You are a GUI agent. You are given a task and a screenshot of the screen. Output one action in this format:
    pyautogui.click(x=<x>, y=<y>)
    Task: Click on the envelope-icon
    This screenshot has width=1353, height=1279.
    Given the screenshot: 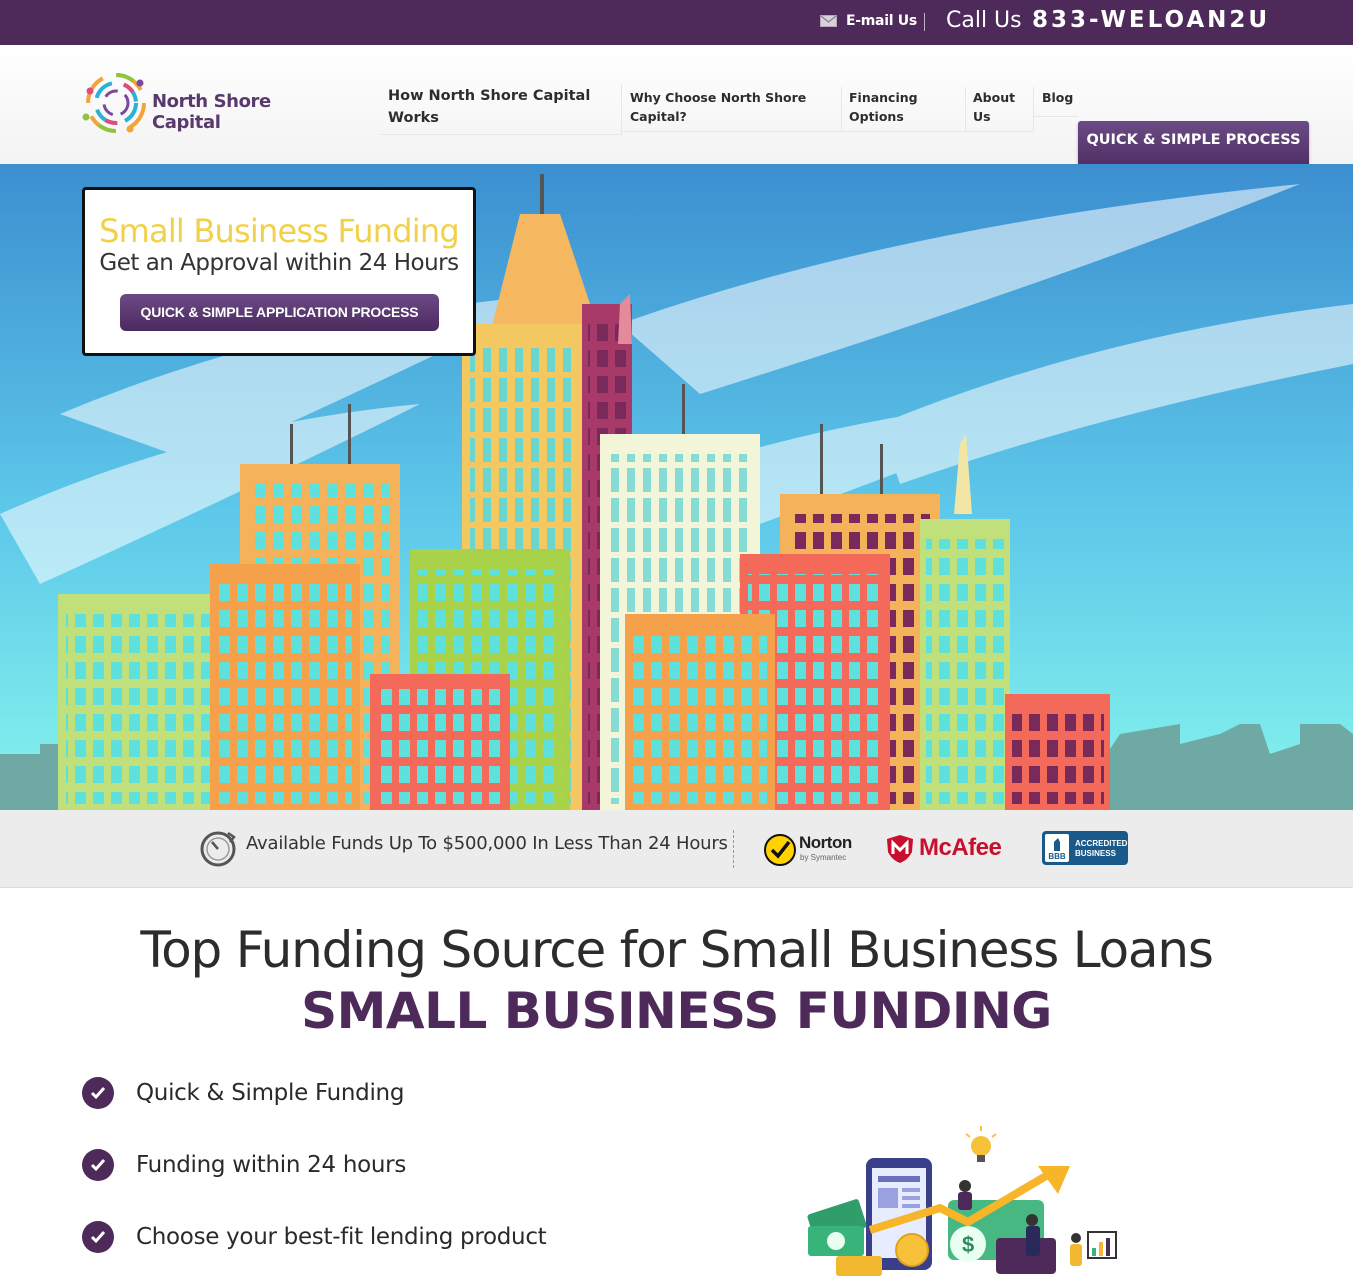 What is the action you would take?
    pyautogui.click(x=828, y=21)
    